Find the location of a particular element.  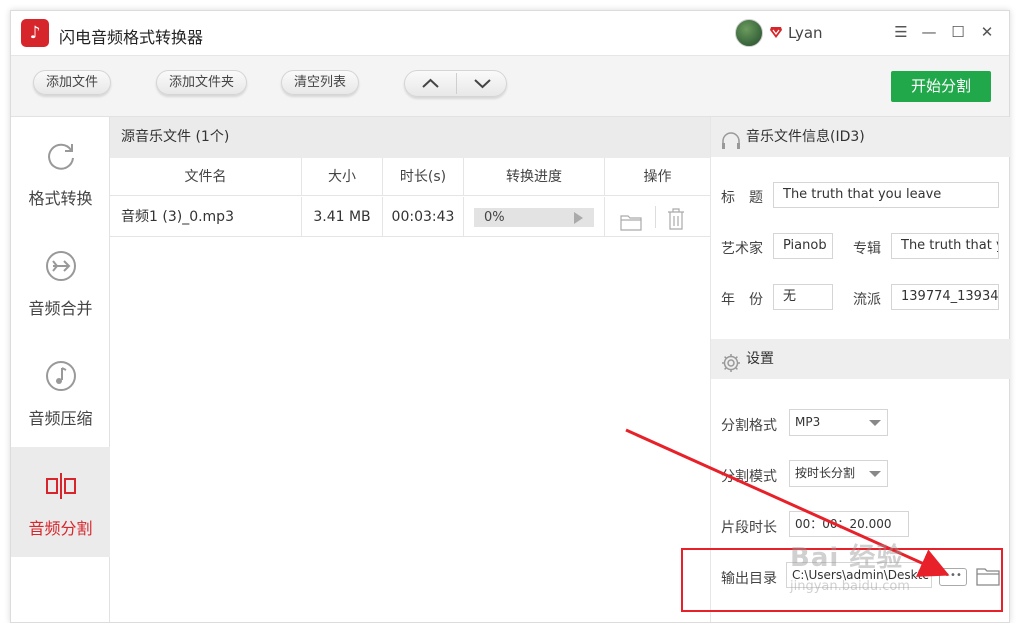

watermark: Bai 经验 is located at coordinates (847, 558).